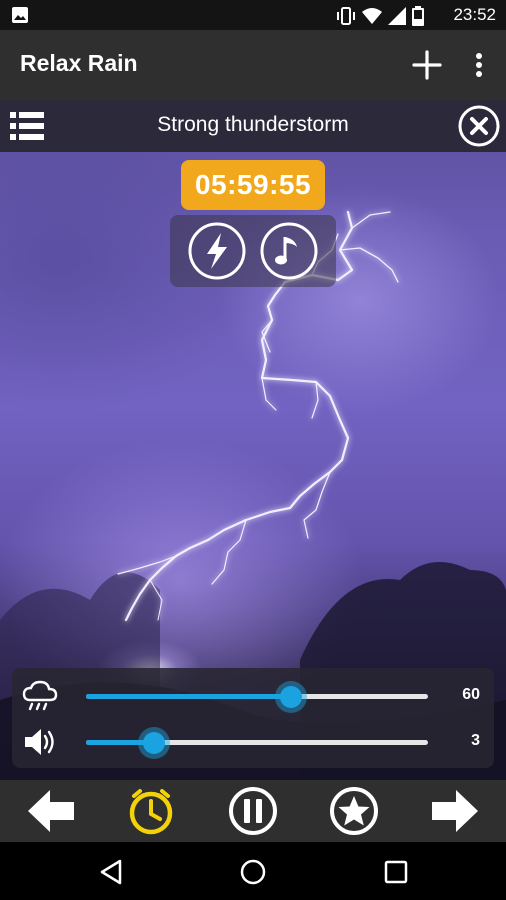 The height and width of the screenshot is (900, 506). What do you see at coordinates (253, 251) in the screenshot?
I see `mode-panel` at bounding box center [253, 251].